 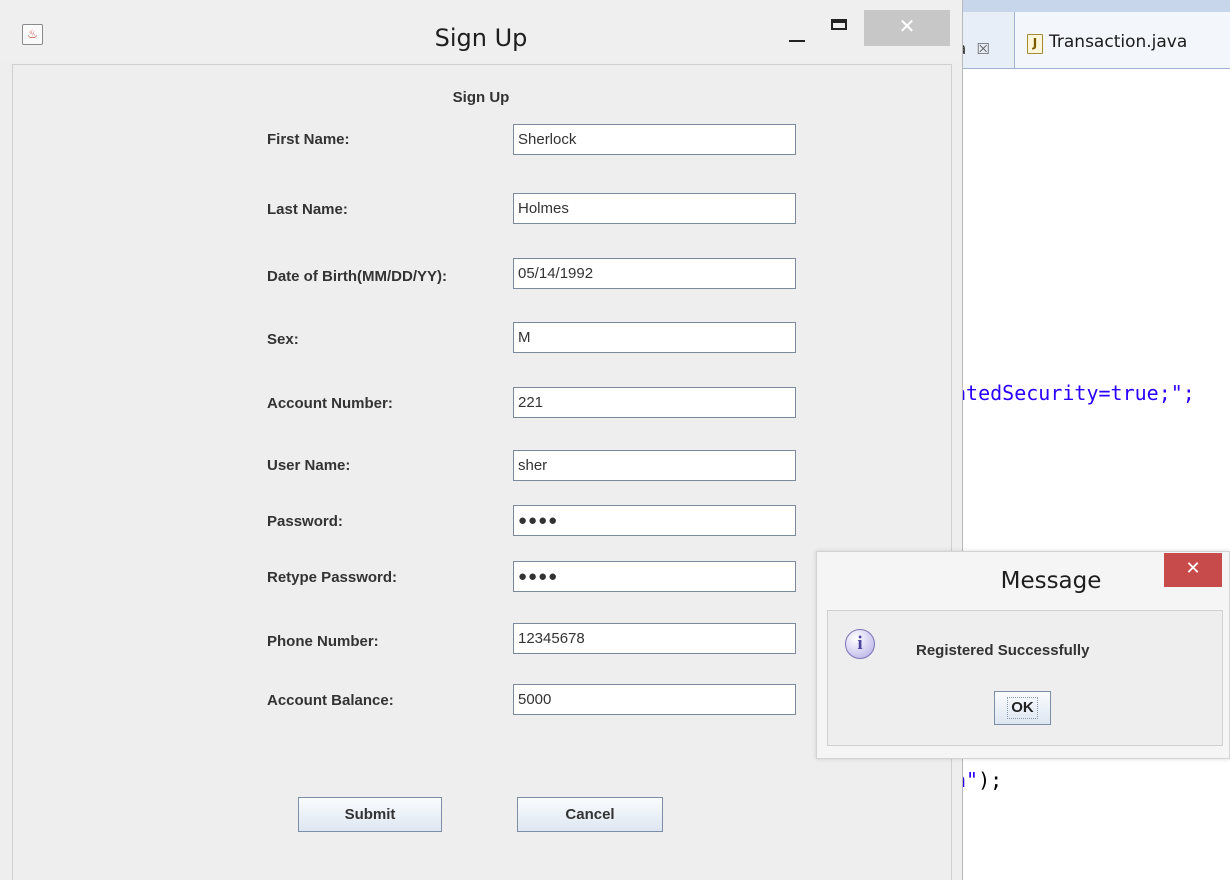 What do you see at coordinates (796, 36) in the screenshot?
I see `minimize-button` at bounding box center [796, 36].